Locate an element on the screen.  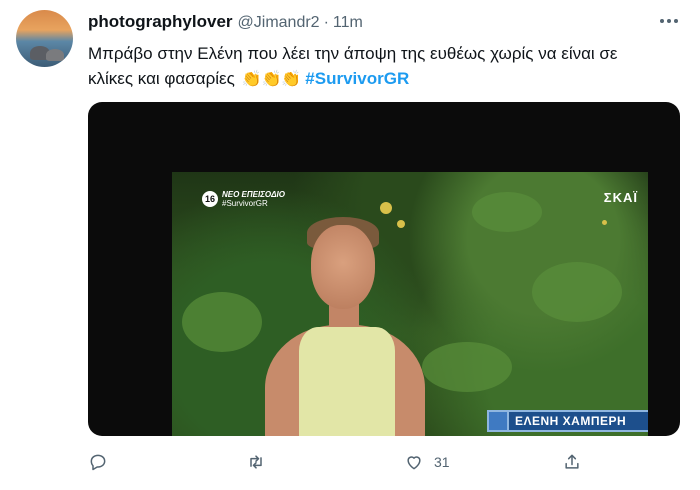
episode-label: ΝΕΟ ΕΠΕΙΣΟΔΙΟ #SurvivorGR is located at coordinates (253, 199).